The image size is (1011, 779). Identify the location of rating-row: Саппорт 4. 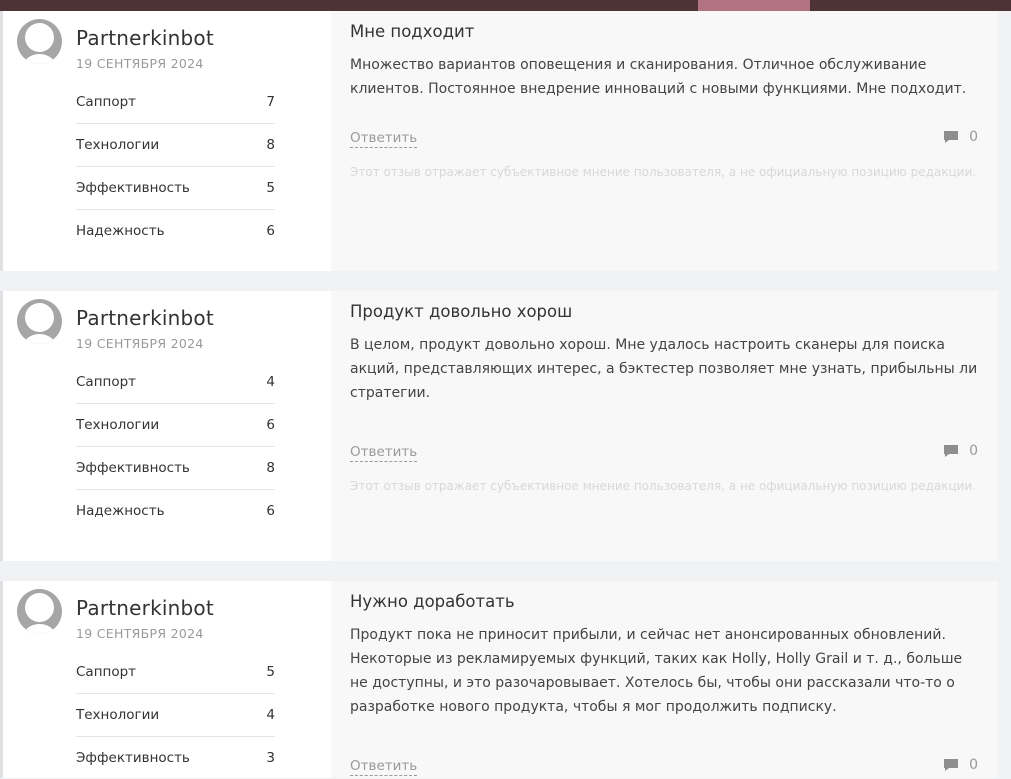
(175, 382).